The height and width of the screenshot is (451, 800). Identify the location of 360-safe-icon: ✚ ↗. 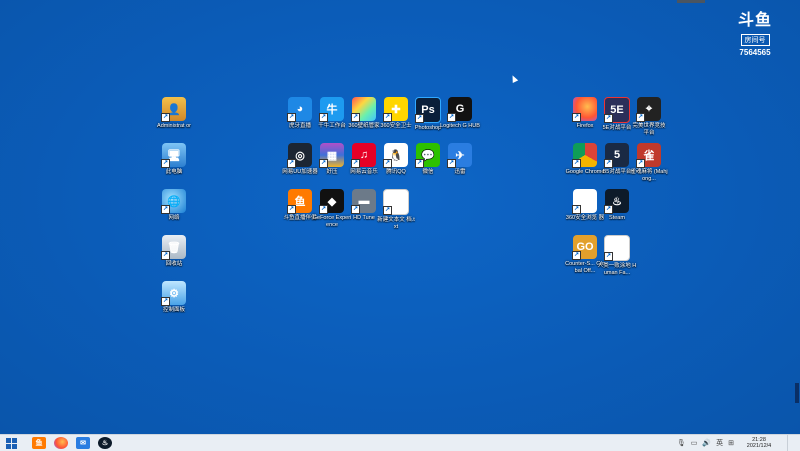
(395, 109).